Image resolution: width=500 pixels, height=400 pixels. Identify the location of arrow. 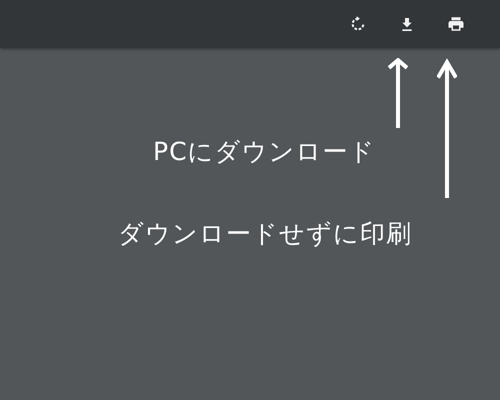
(398, 93).